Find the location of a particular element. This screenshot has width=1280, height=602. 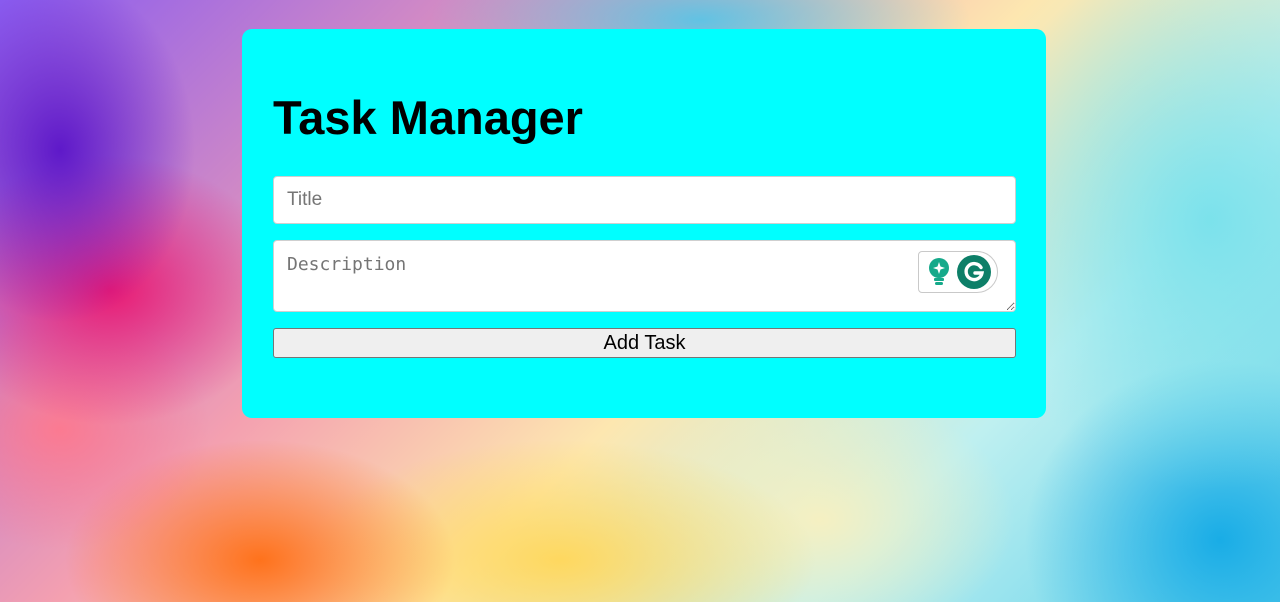

grammarly-widget is located at coordinates (958, 272).